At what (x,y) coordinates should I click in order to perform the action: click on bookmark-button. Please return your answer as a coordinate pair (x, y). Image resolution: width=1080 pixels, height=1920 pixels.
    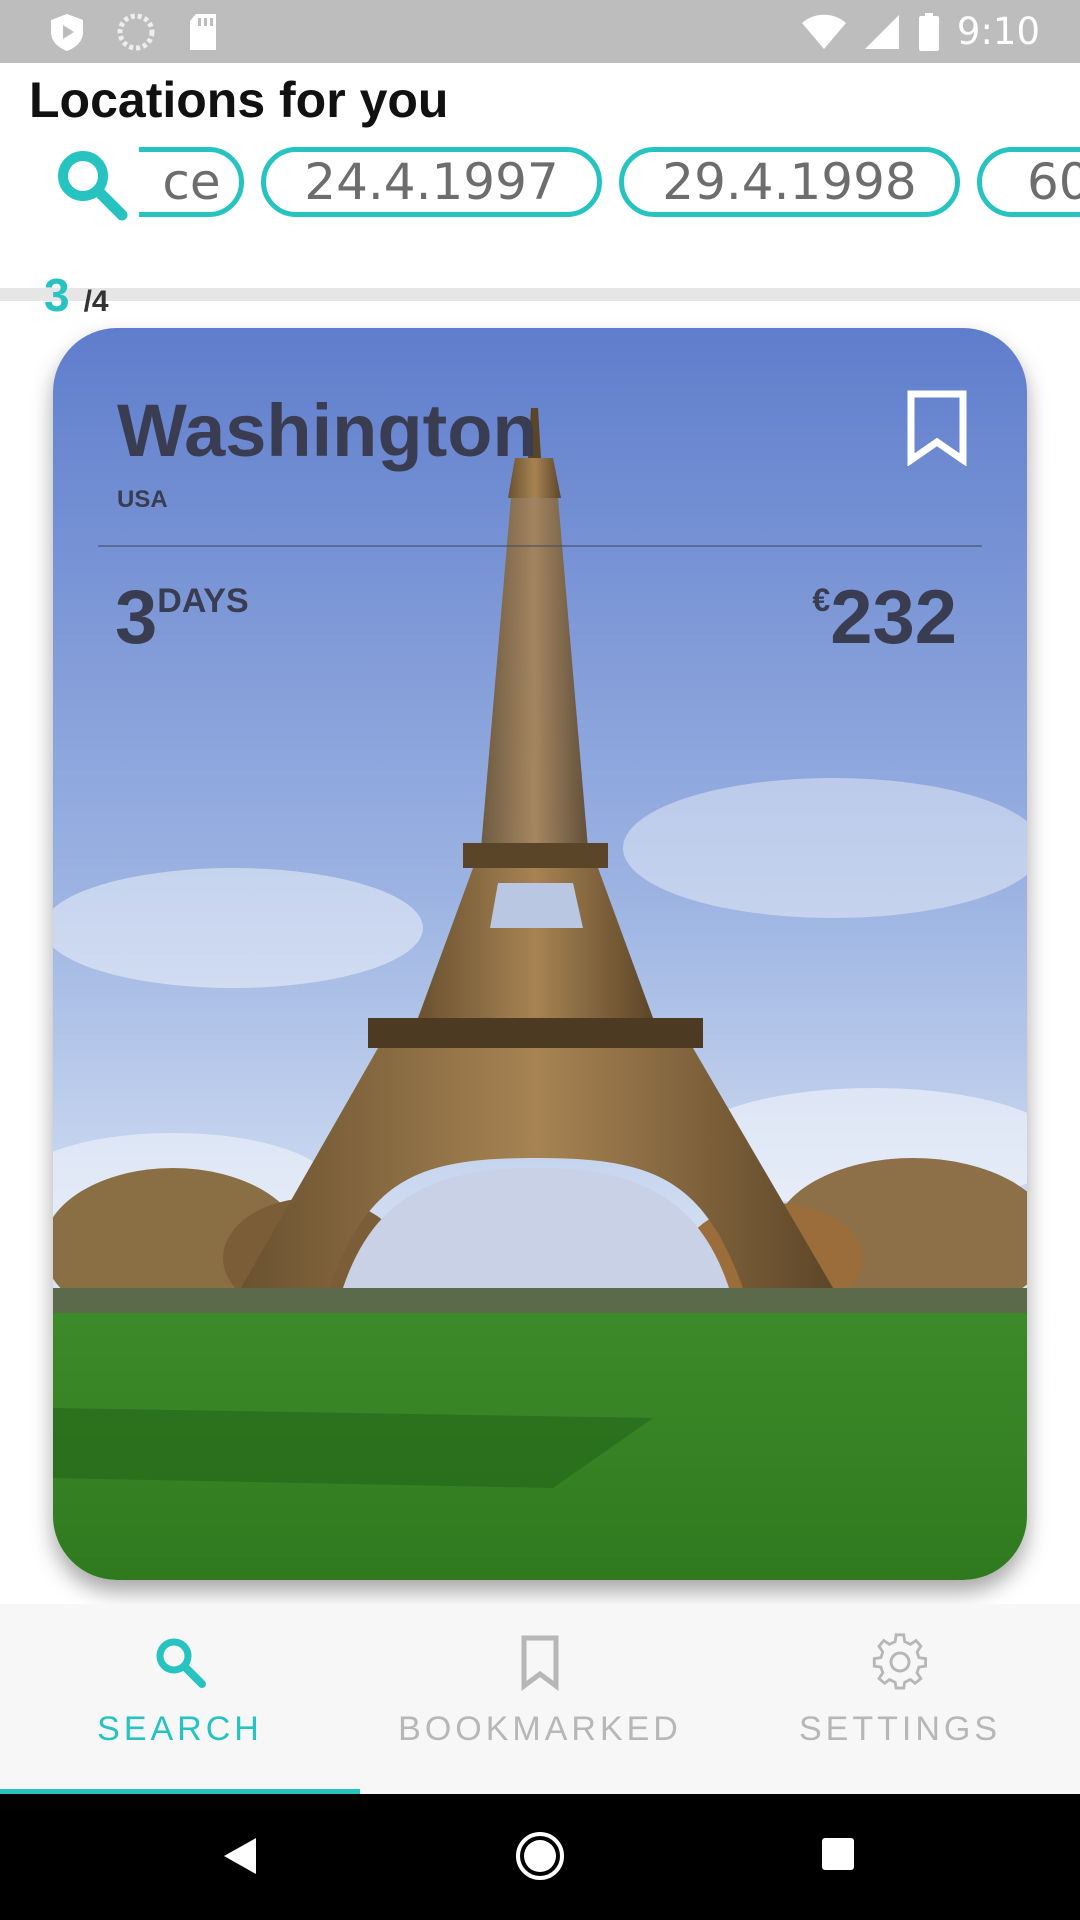
    Looking at the image, I should click on (937, 428).